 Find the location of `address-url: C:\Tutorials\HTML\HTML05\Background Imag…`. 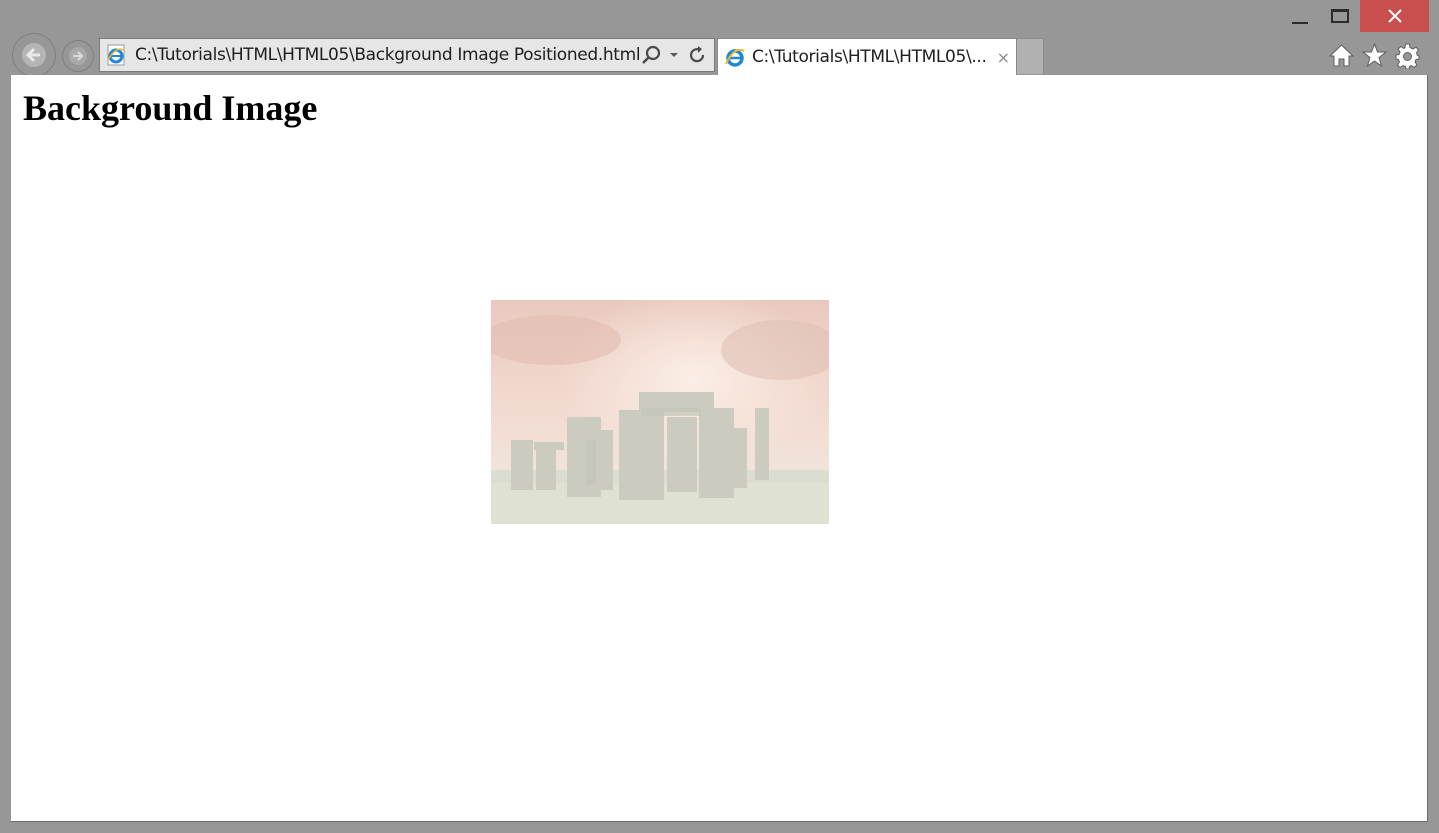

address-url: C:\Tutorials\HTML\HTML05\Background Imag… is located at coordinates (388, 55).